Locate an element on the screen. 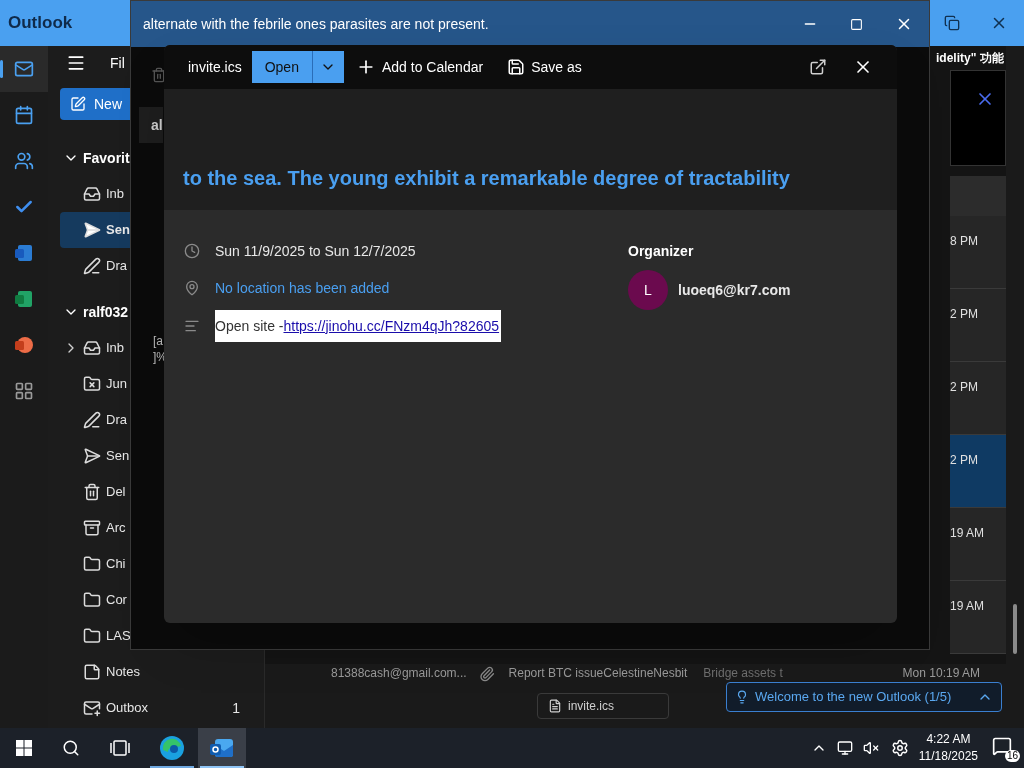 This screenshot has height=768, width=1024. folder-count: 1 is located at coordinates (236, 708).